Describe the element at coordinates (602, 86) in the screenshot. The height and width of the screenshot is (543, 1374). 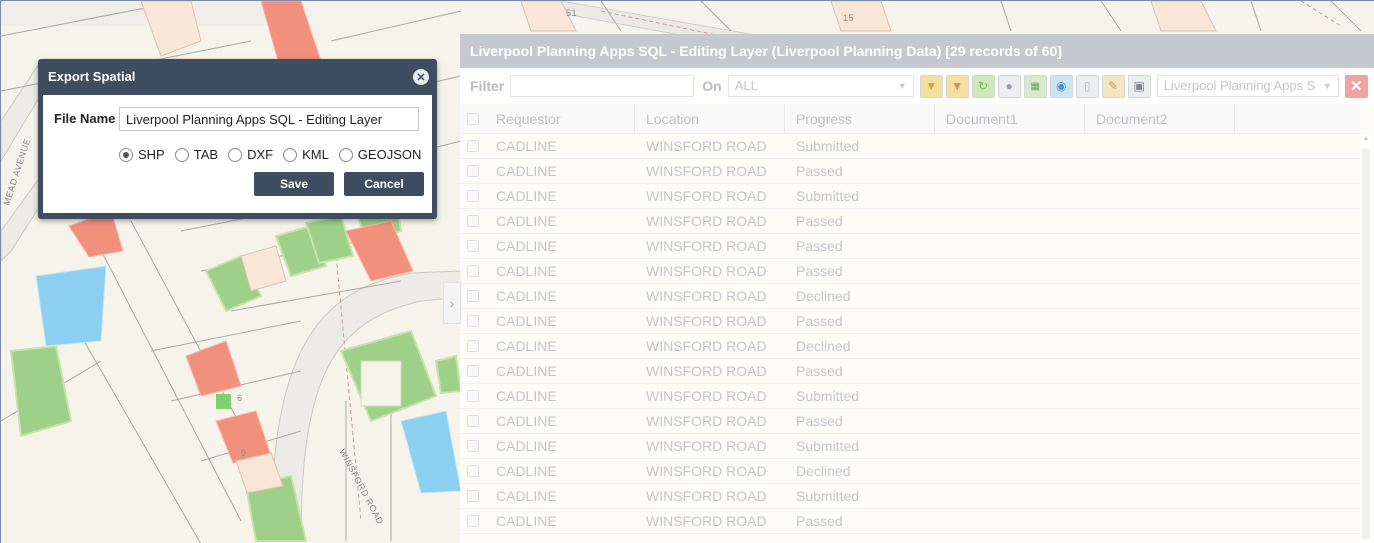
I see `filter-input` at that location.